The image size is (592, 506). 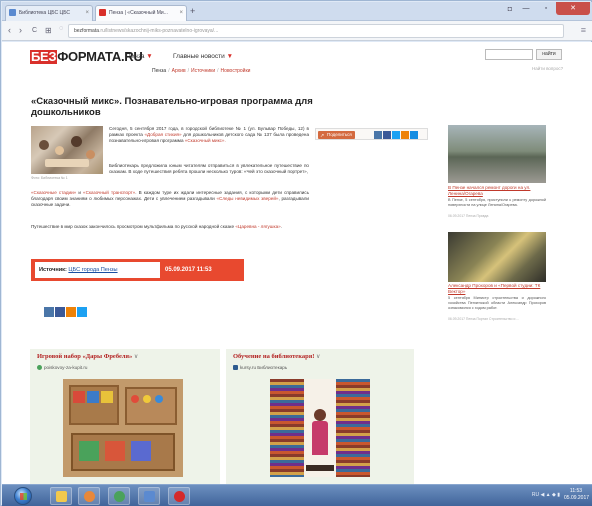 I want to click on back-button: ‹, so click(x=9, y=30).